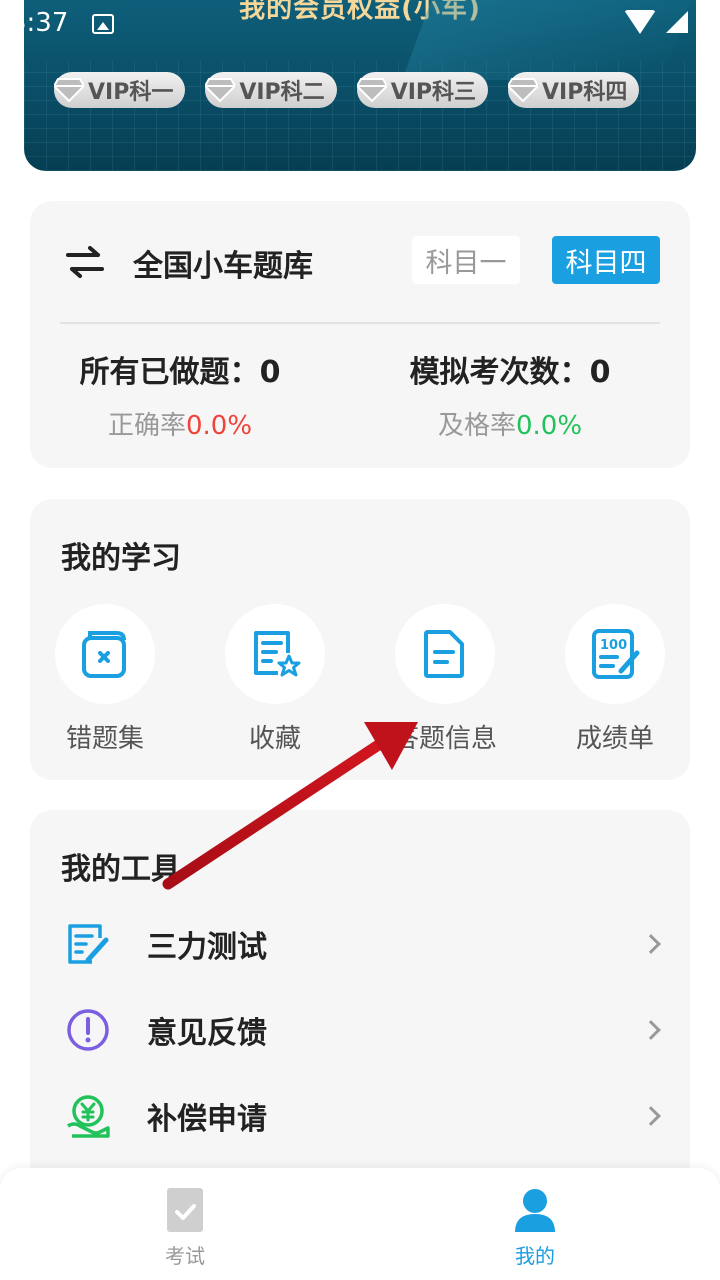  Describe the element at coordinates (88, 1030) in the screenshot. I see `exclamation-icon` at that location.